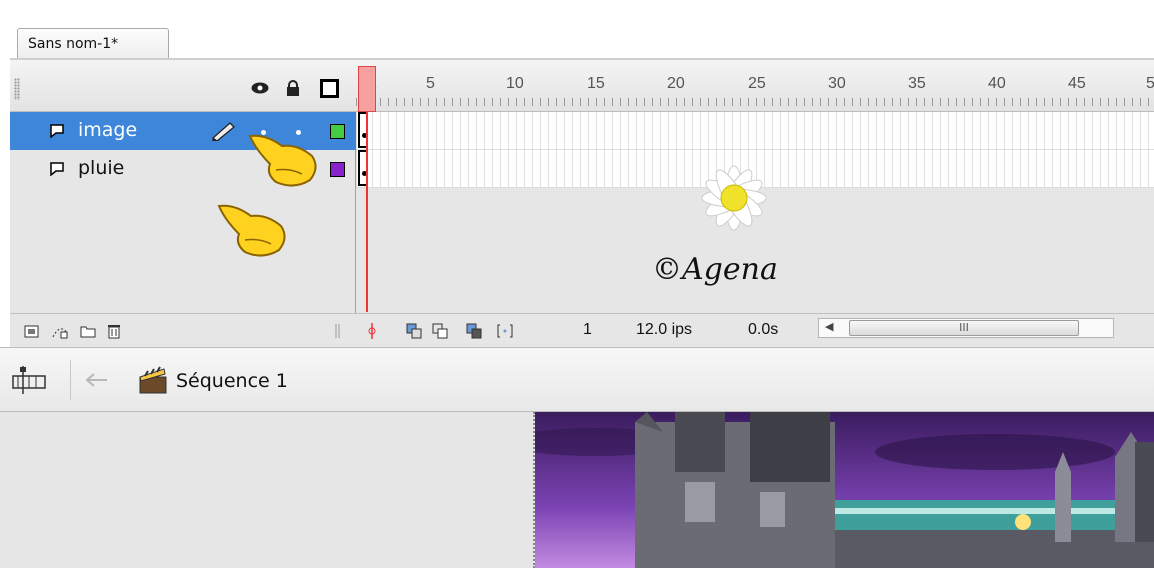  What do you see at coordinates (829, 326) in the screenshot?
I see `scroll-left-arrow-icon: ◀` at bounding box center [829, 326].